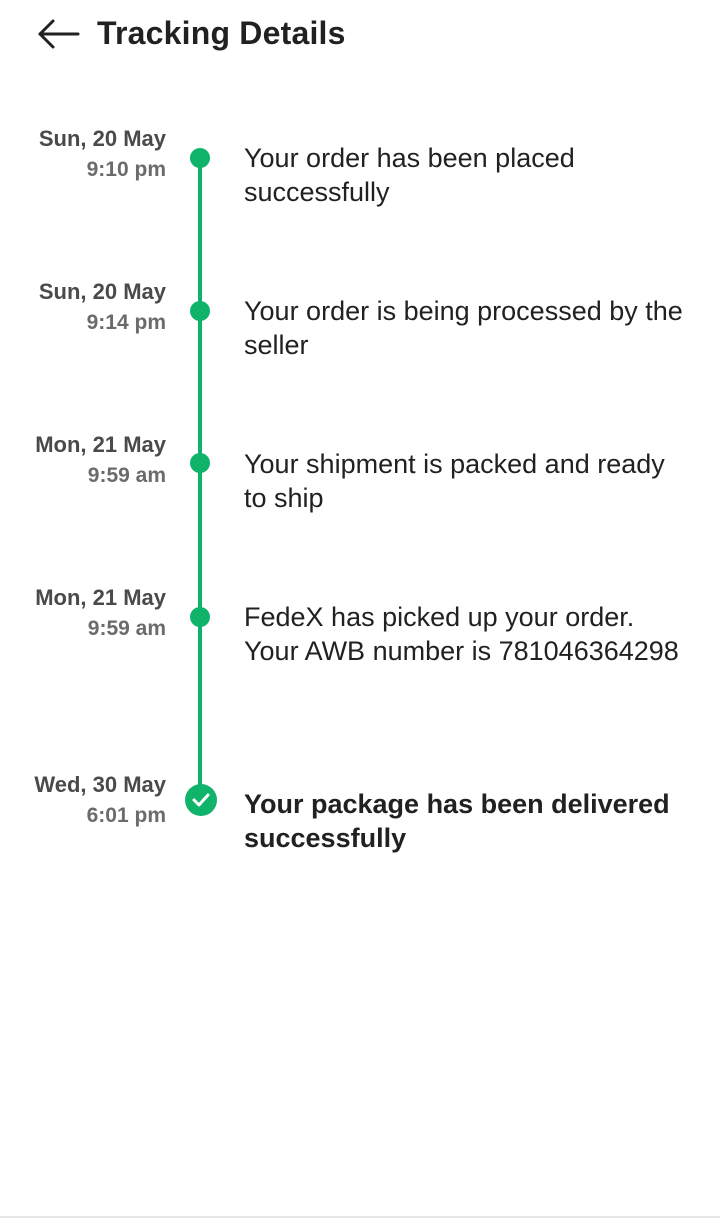  What do you see at coordinates (126, 815) in the screenshot?
I see `event-time: 6:01 pm` at bounding box center [126, 815].